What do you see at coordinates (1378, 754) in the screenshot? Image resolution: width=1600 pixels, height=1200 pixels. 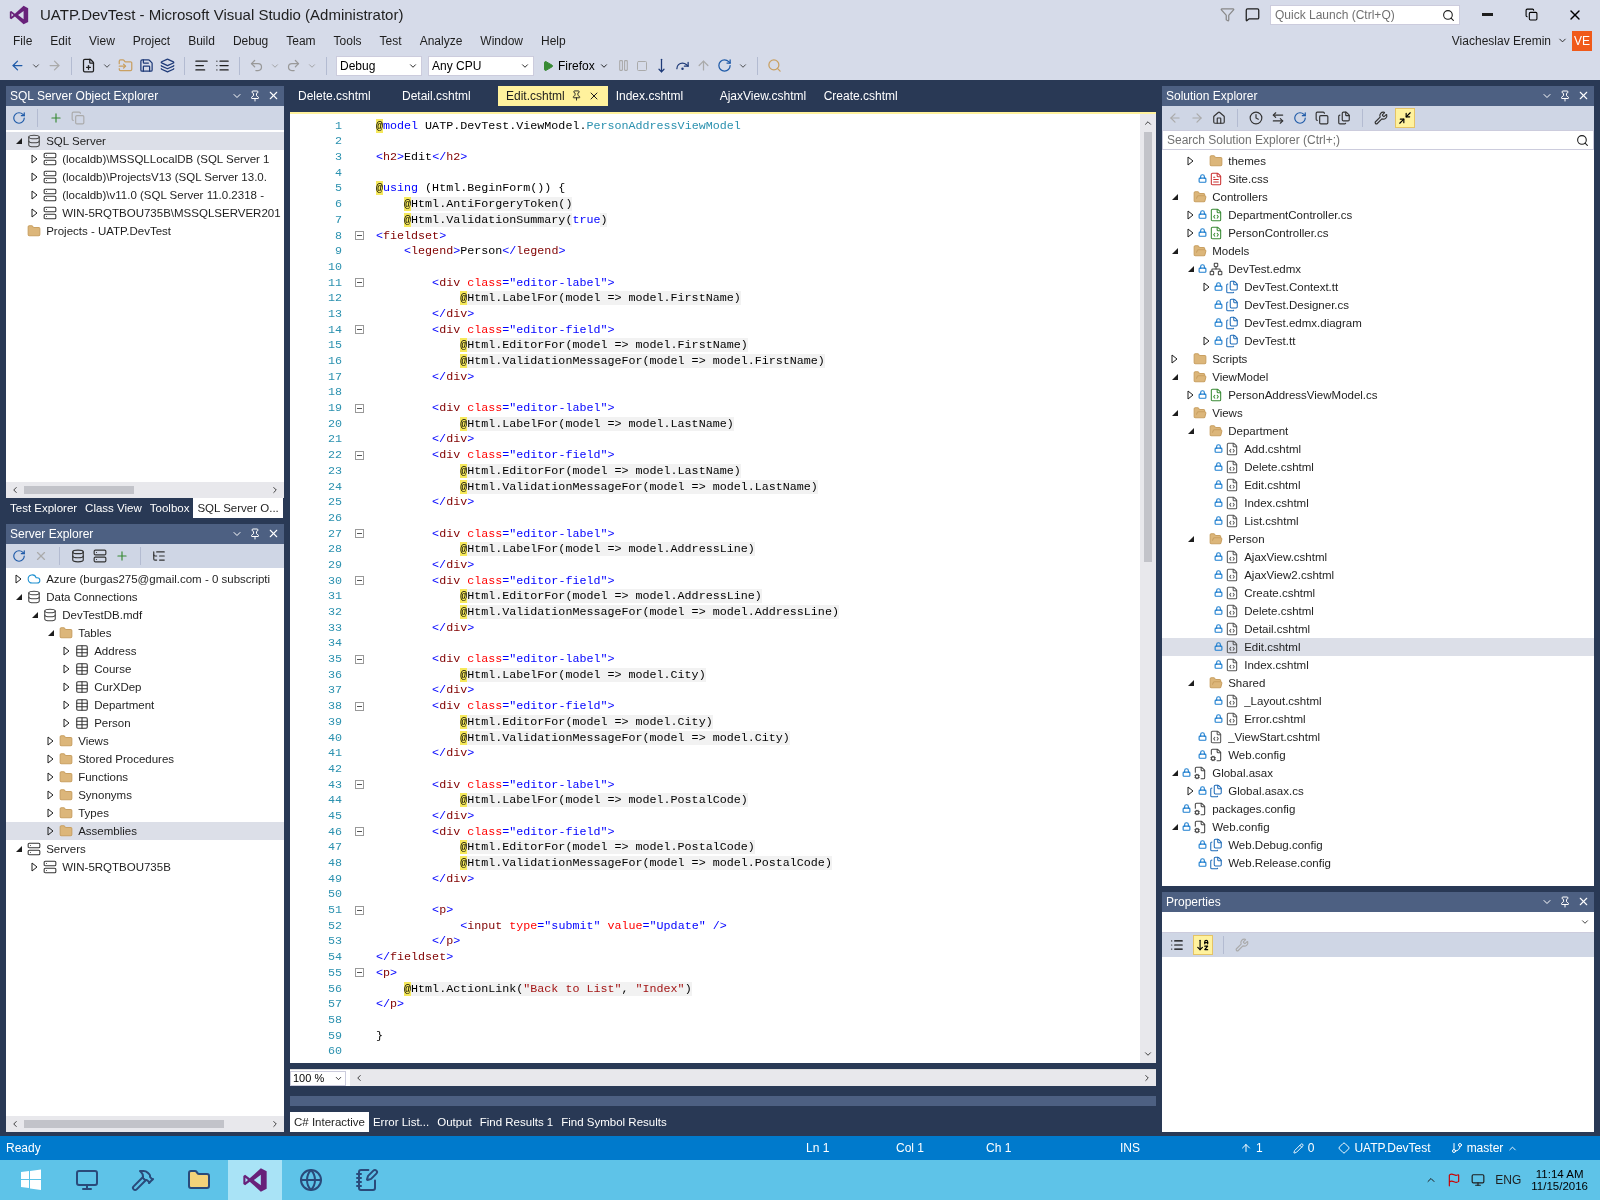 I see `tree-item: Web.config` at bounding box center [1378, 754].